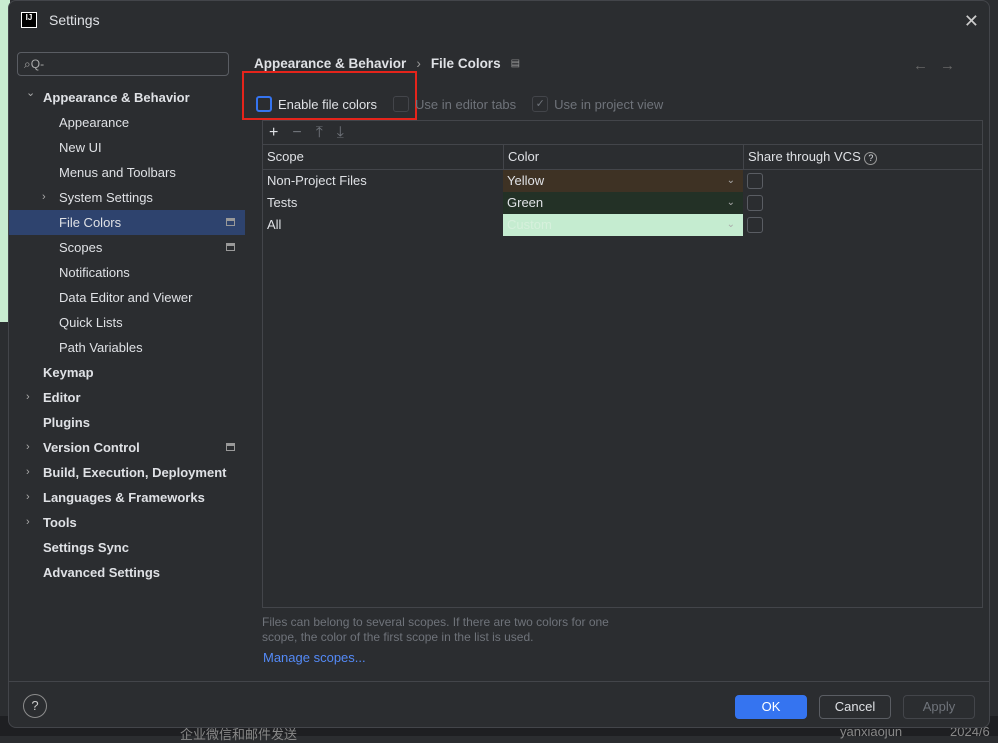 The height and width of the screenshot is (743, 998). Describe the element at coordinates (939, 707) in the screenshot. I see `apply-button: Apply` at that location.